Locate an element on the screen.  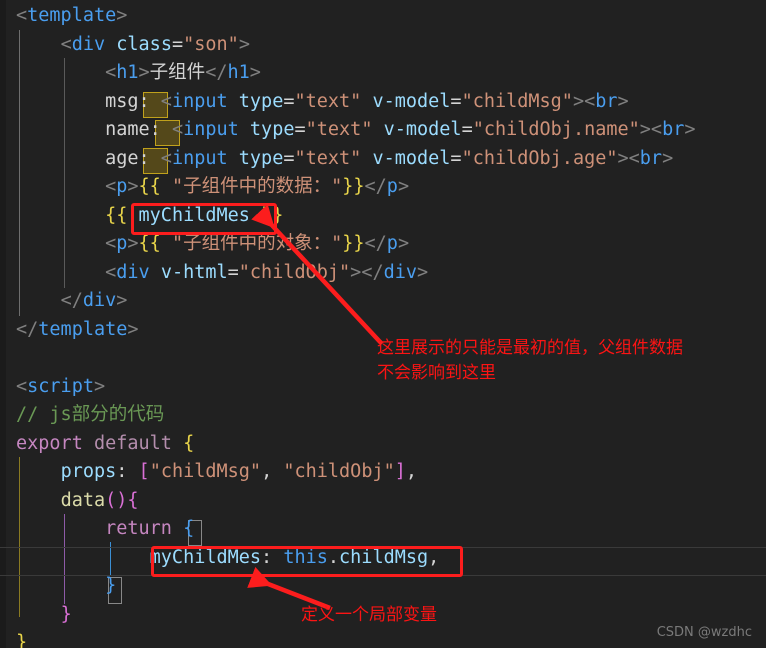
token: "son" is located at coordinates (211, 44).